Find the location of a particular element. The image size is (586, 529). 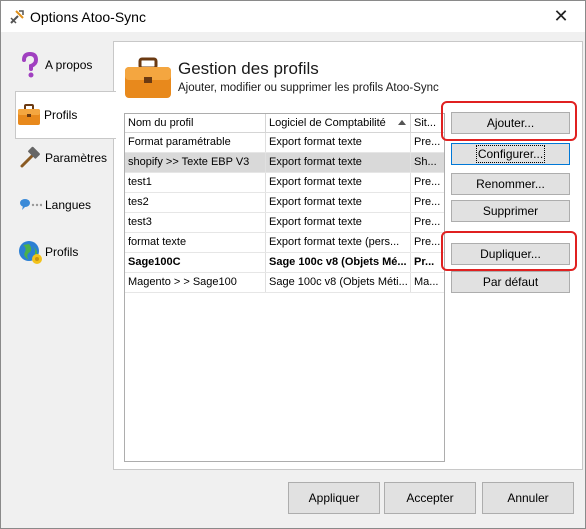

title-bar: Options Atoo-Sync ✕ is located at coordinates (293, 16).